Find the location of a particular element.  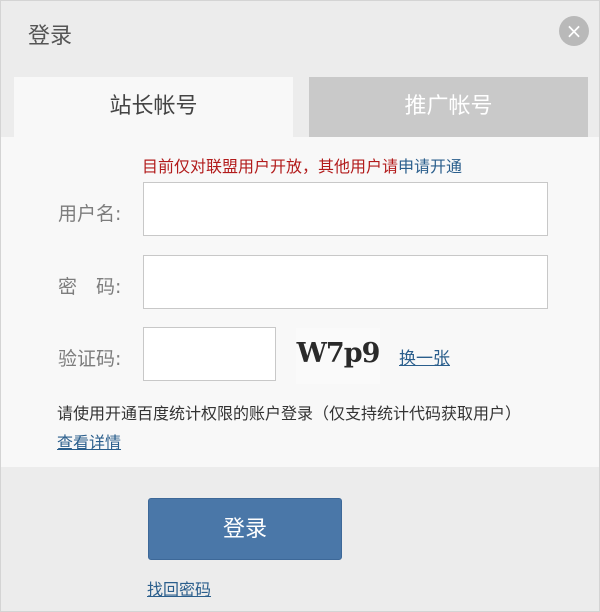

captcha-input is located at coordinates (209, 354).